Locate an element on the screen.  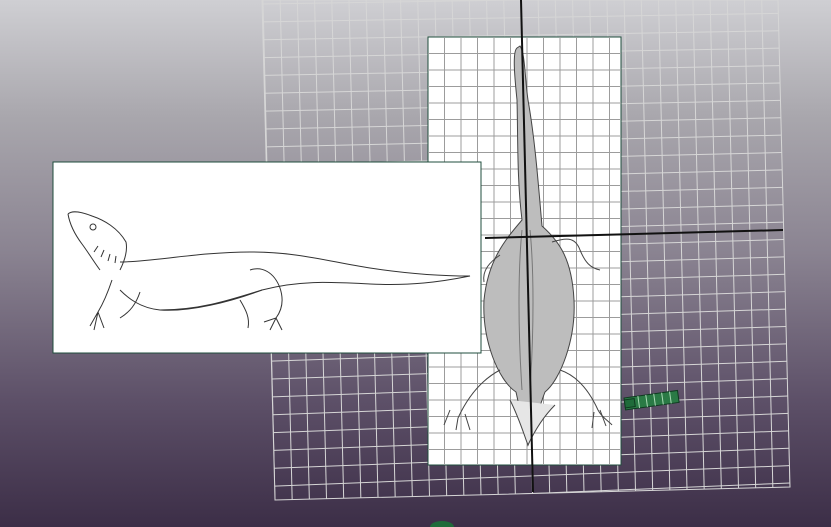
partial-object-bottom is located at coordinates (442, 524).